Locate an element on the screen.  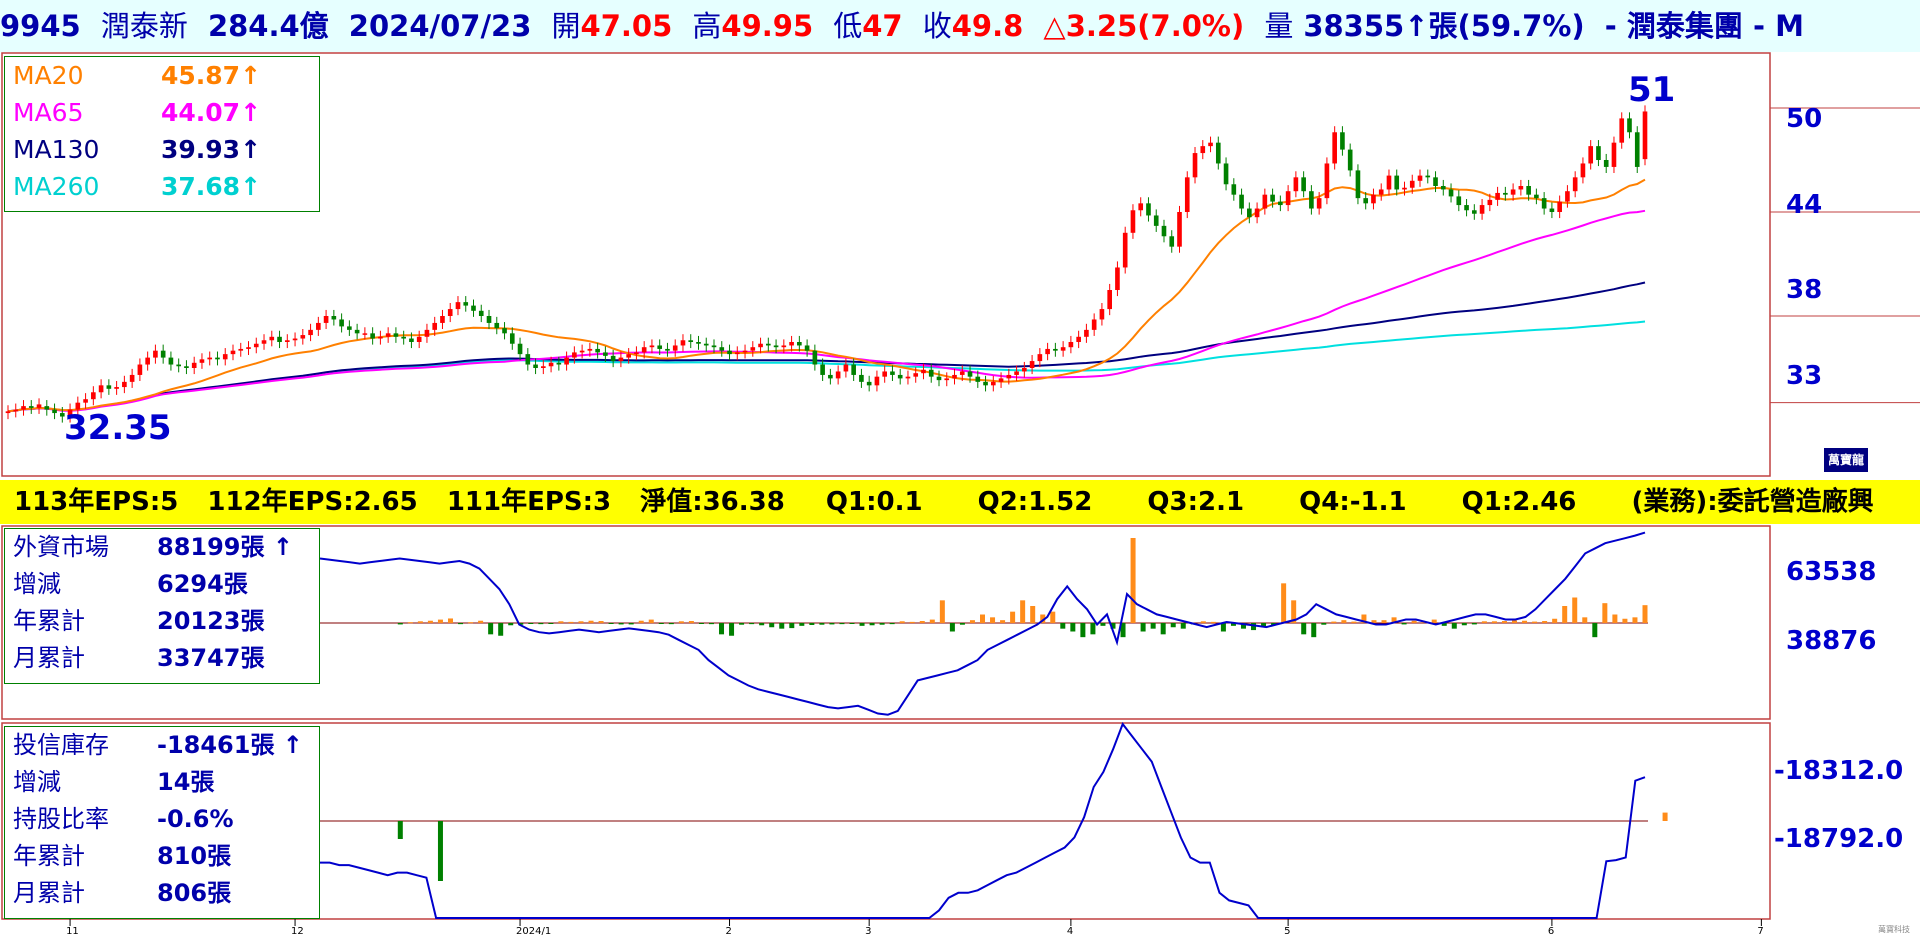
ma130-line is located at coordinates (826, 347).